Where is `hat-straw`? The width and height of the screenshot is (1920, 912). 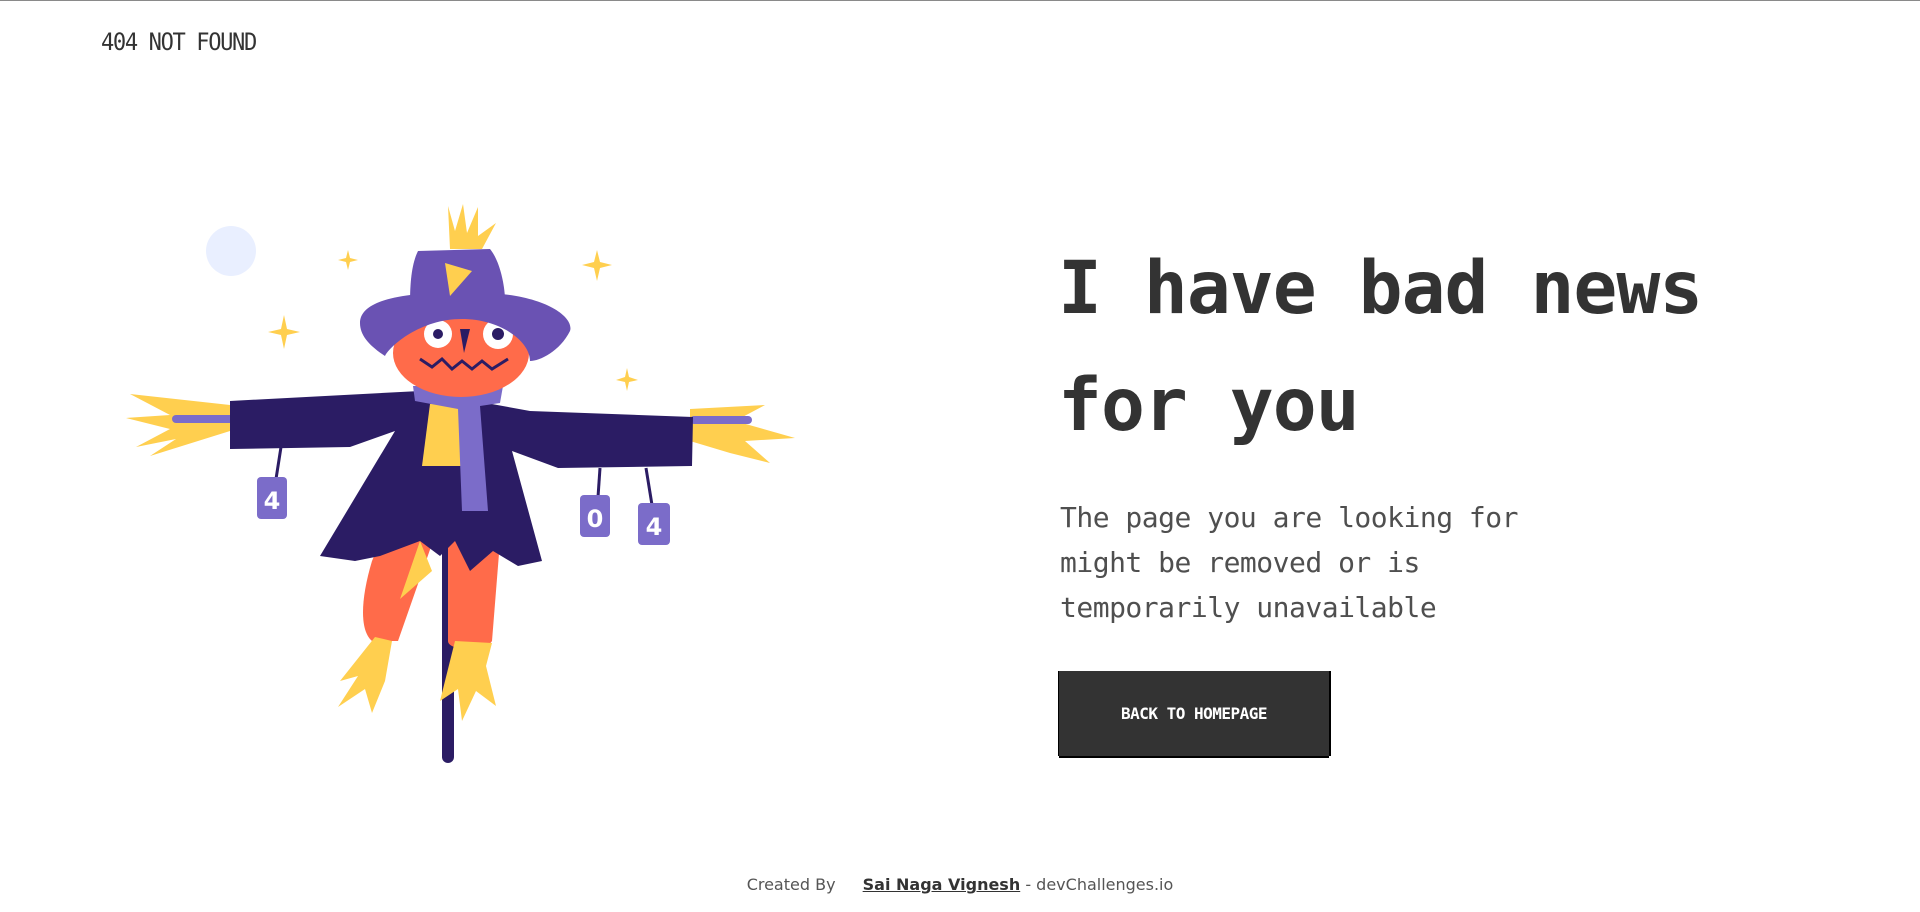
hat-straw is located at coordinates (472, 226).